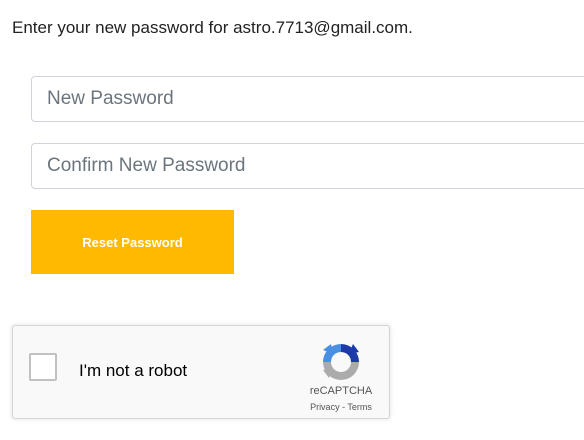 This screenshot has height=440, width=584. What do you see at coordinates (359, 407) in the screenshot?
I see `recaptcha-terms-link: Terms` at bounding box center [359, 407].